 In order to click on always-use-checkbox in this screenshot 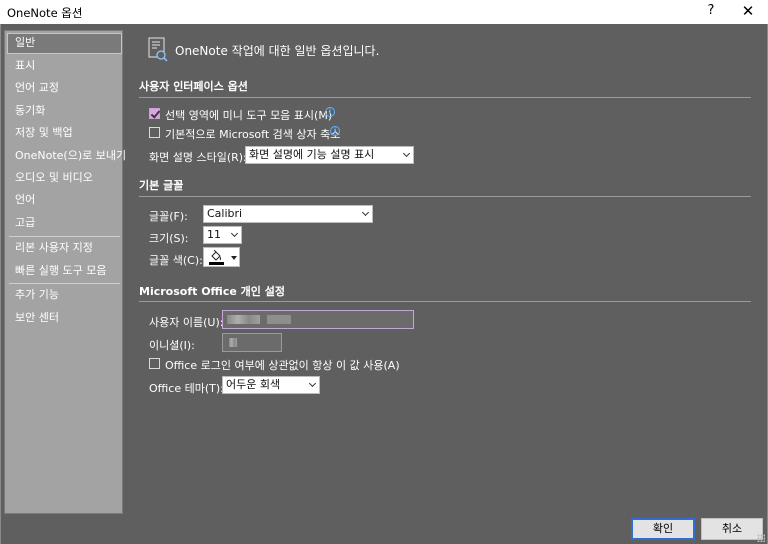, I will do `click(154, 363)`.